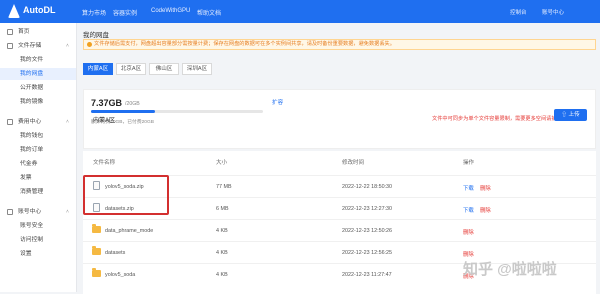  Describe the element at coordinates (126, 195) in the screenshot. I see `highlight-box` at that location.